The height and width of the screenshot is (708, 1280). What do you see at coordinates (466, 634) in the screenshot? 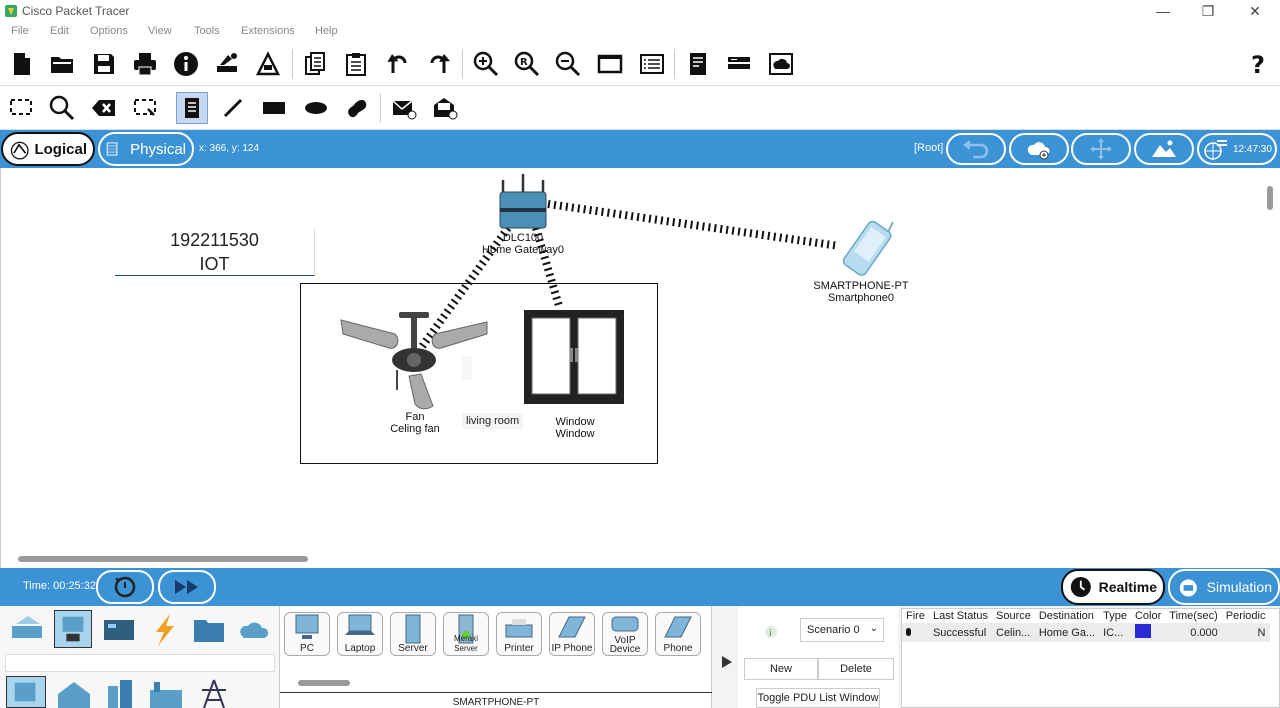
I see `device-meraki-server: Meraki Server` at bounding box center [466, 634].